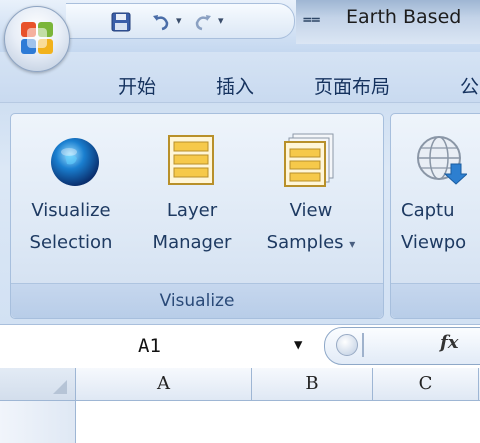  Describe the element at coordinates (192, 242) in the screenshot. I see `layer-manager-label-2: Manager` at that location.